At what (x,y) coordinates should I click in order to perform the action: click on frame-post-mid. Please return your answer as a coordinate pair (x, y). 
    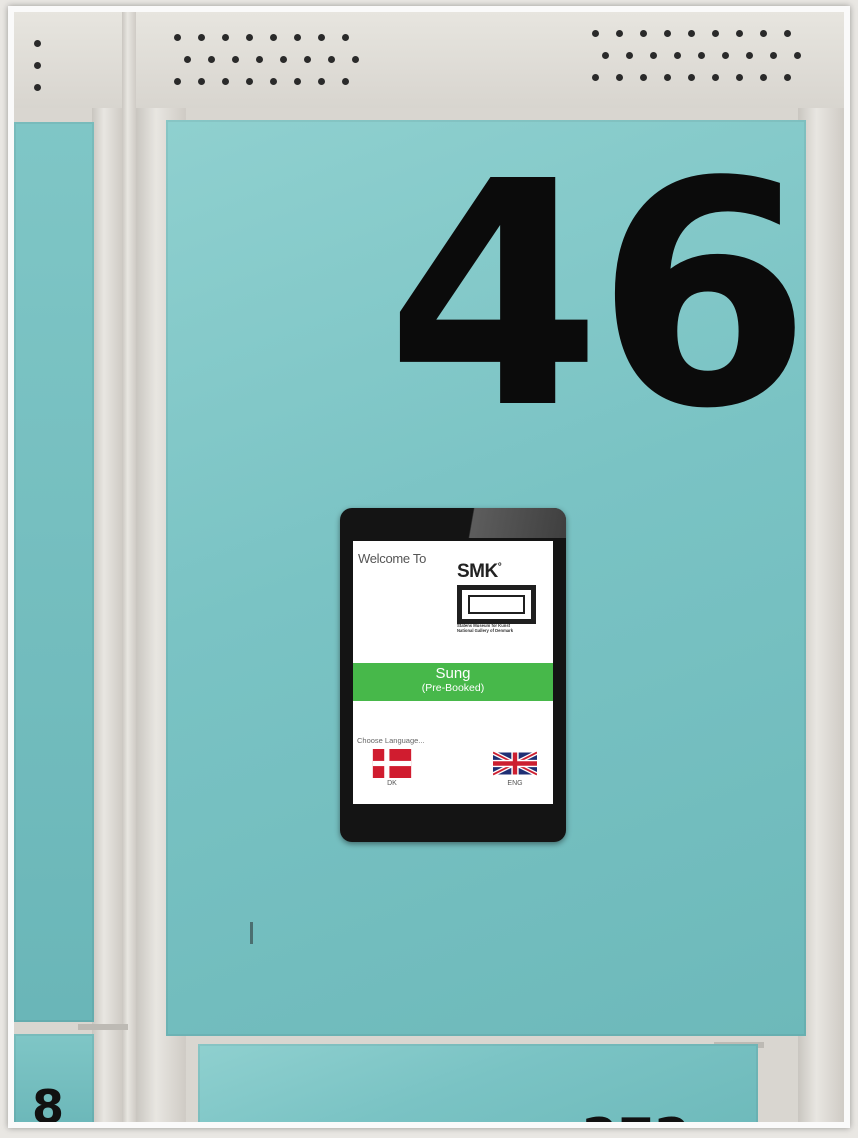
    Looking at the image, I should click on (129, 567).